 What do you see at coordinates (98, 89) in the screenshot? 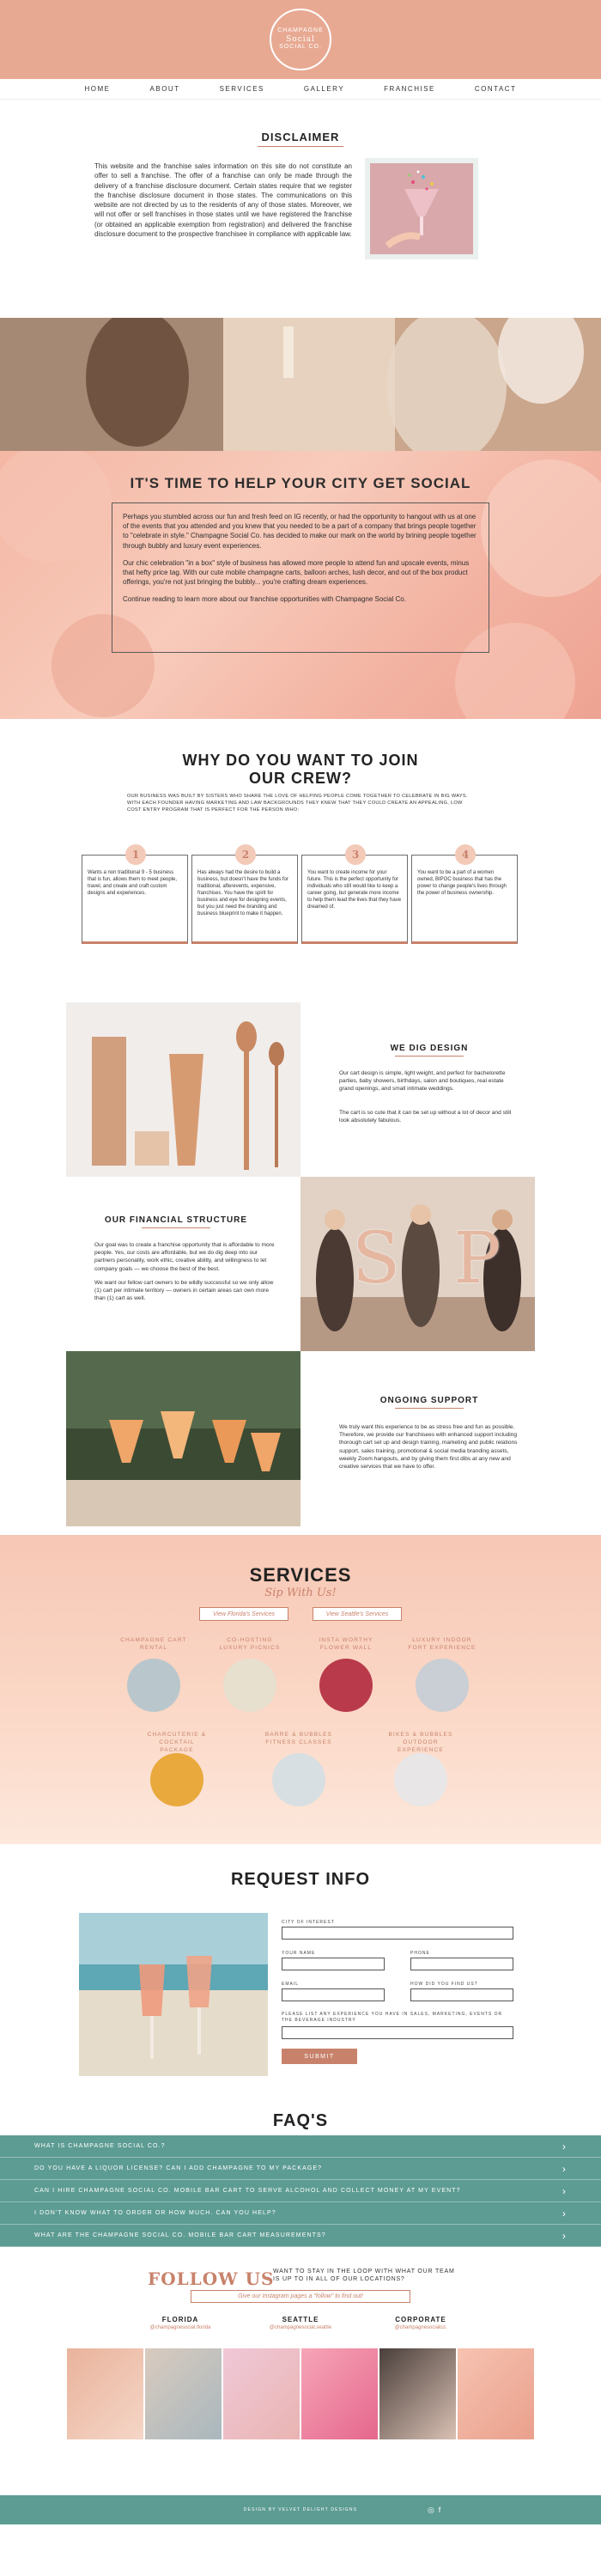
I see `nav-home: HOME` at bounding box center [98, 89].